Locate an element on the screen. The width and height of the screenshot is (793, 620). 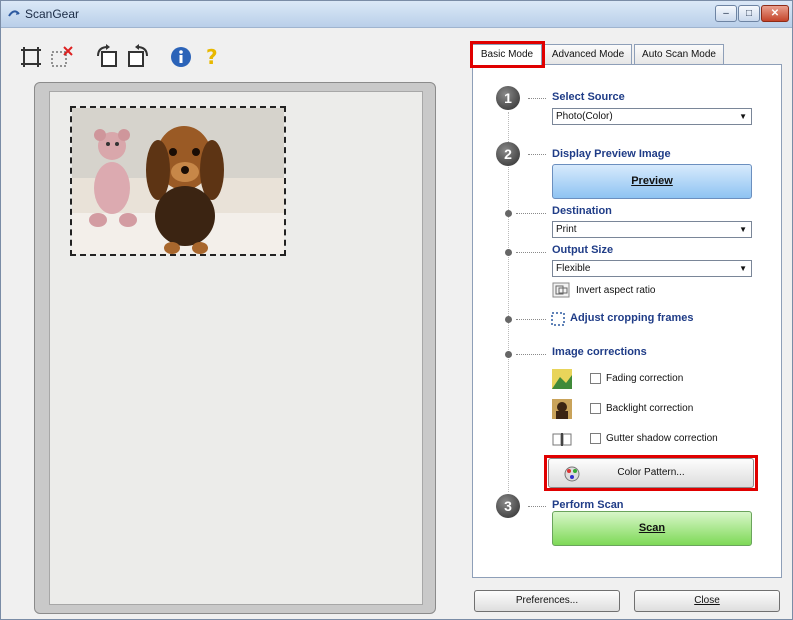
destination-bullet is located at coordinates (508, 213).